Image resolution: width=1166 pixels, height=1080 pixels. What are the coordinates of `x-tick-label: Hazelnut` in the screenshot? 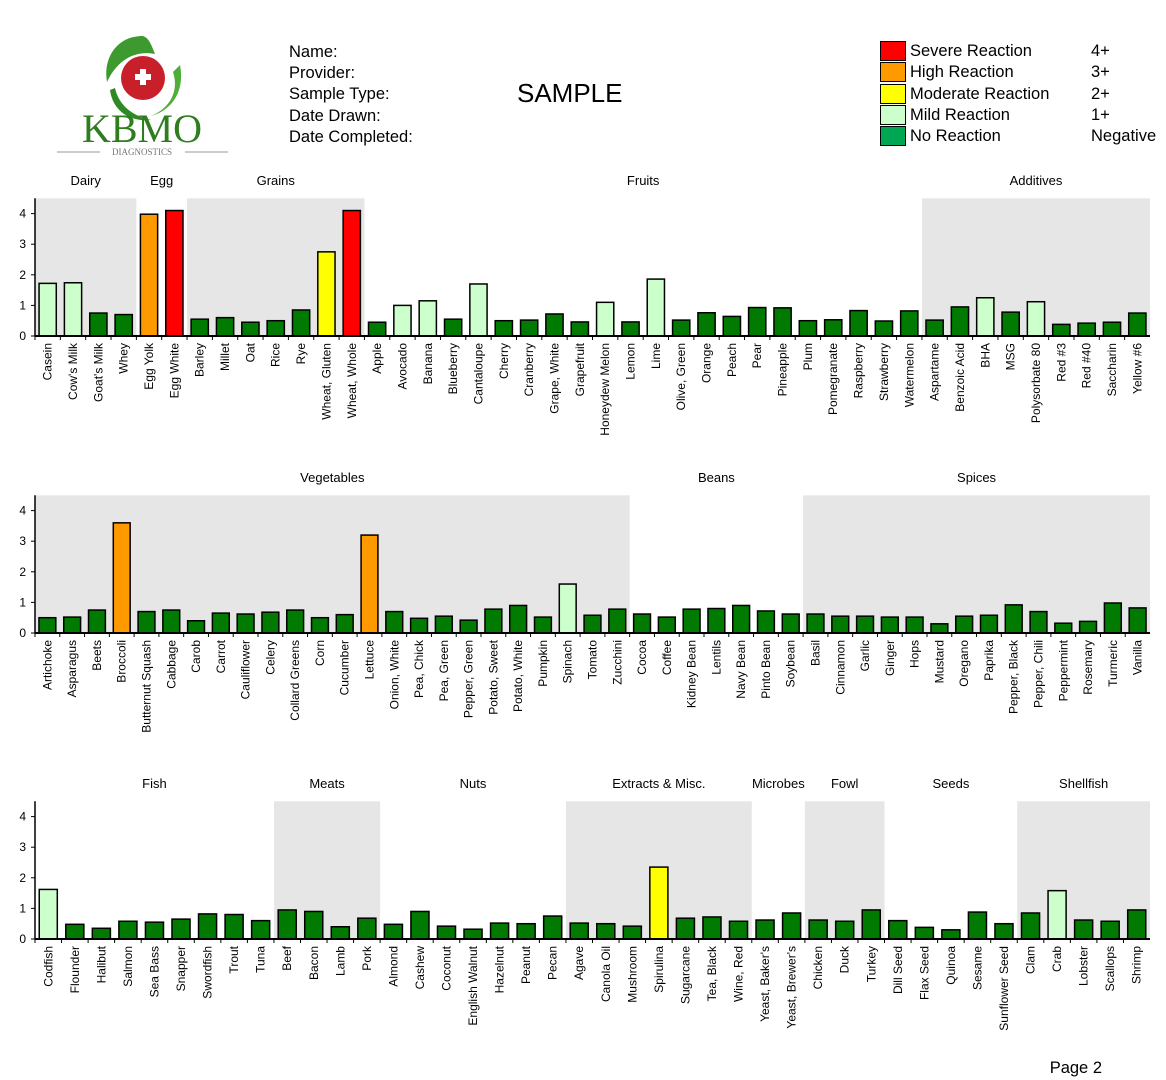 It's located at (500, 969).